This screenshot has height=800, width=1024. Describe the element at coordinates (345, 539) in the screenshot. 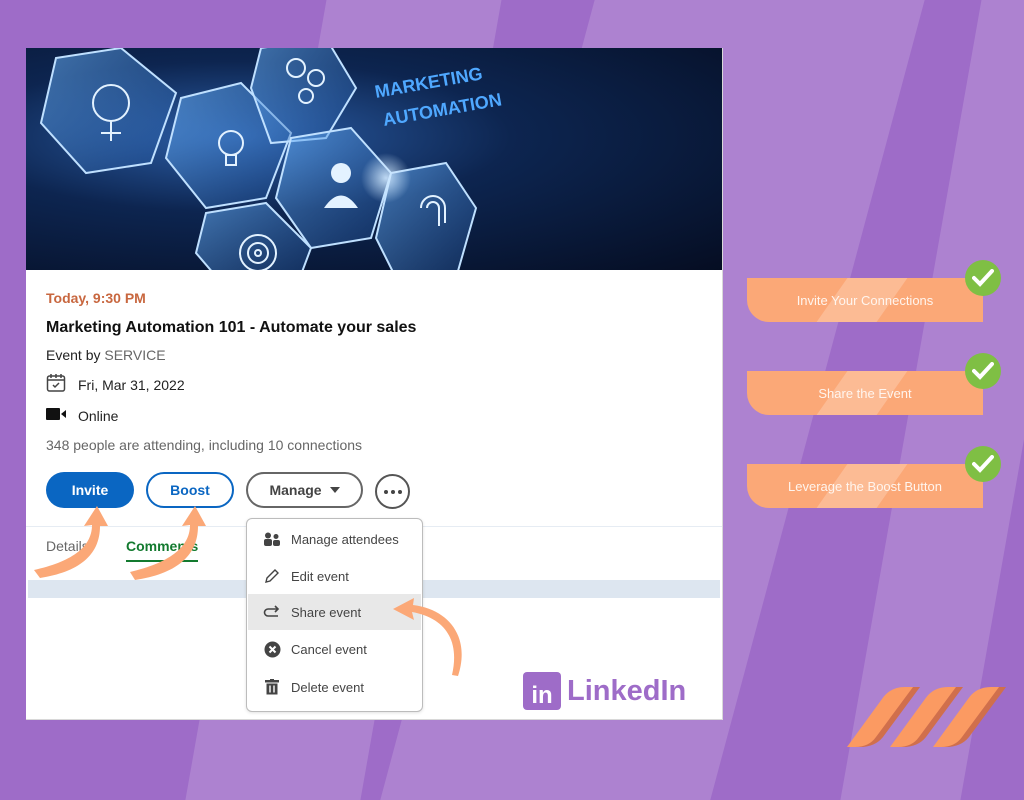

I see `menu-item-label: Manage attendees` at that location.